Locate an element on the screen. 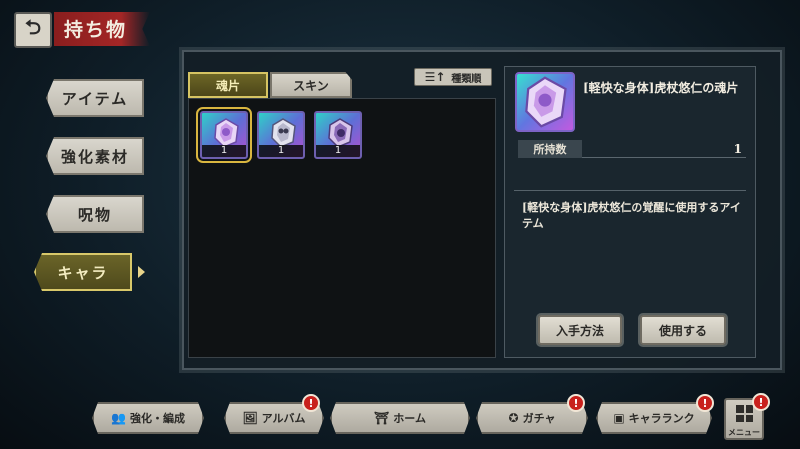 This screenshot has width=800, height=449. menu-grid-icon is located at coordinates (744, 413).